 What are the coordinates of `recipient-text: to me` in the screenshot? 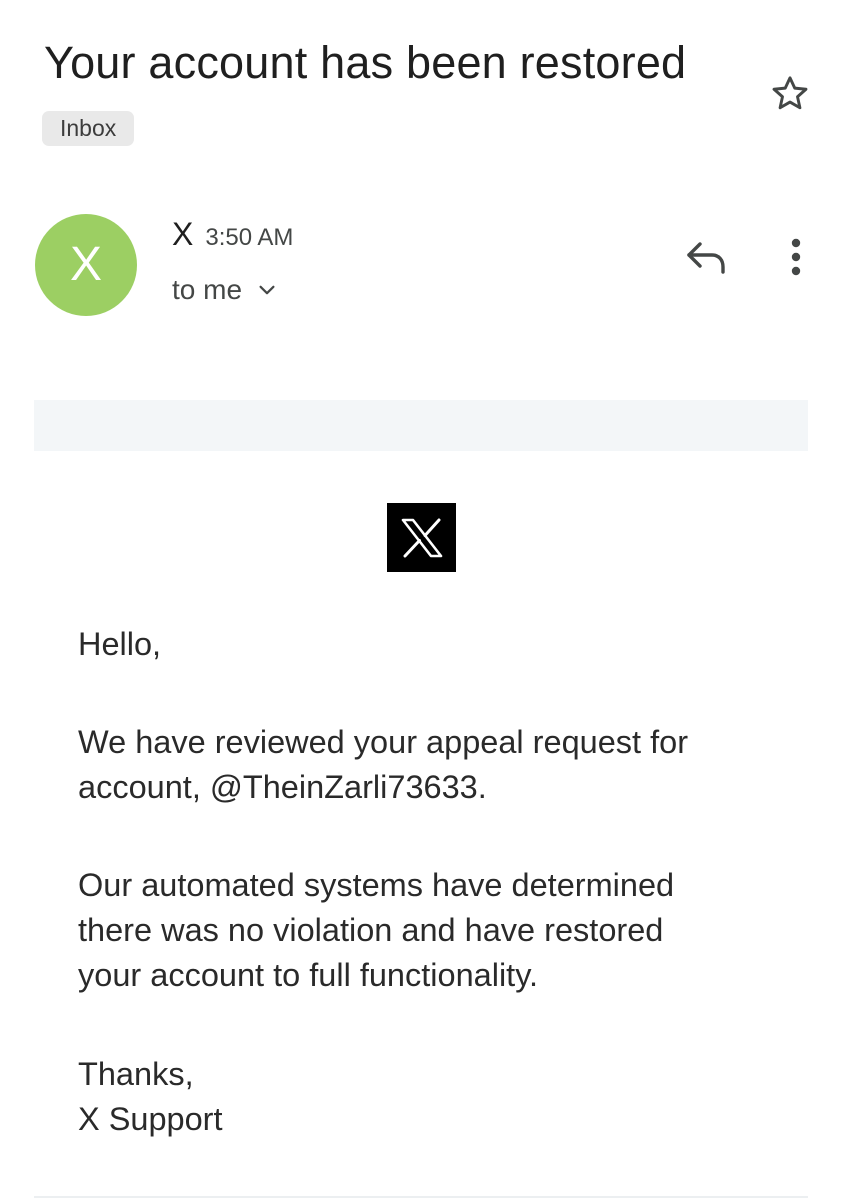 It's located at (207, 289).